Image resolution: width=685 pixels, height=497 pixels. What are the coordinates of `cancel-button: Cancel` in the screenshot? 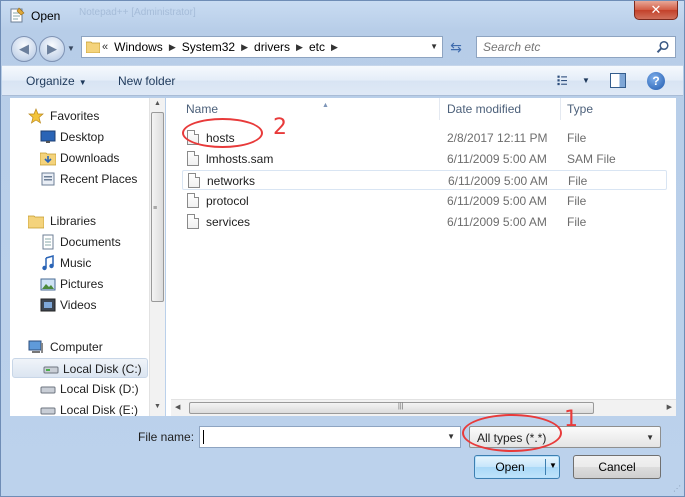 It's located at (617, 467).